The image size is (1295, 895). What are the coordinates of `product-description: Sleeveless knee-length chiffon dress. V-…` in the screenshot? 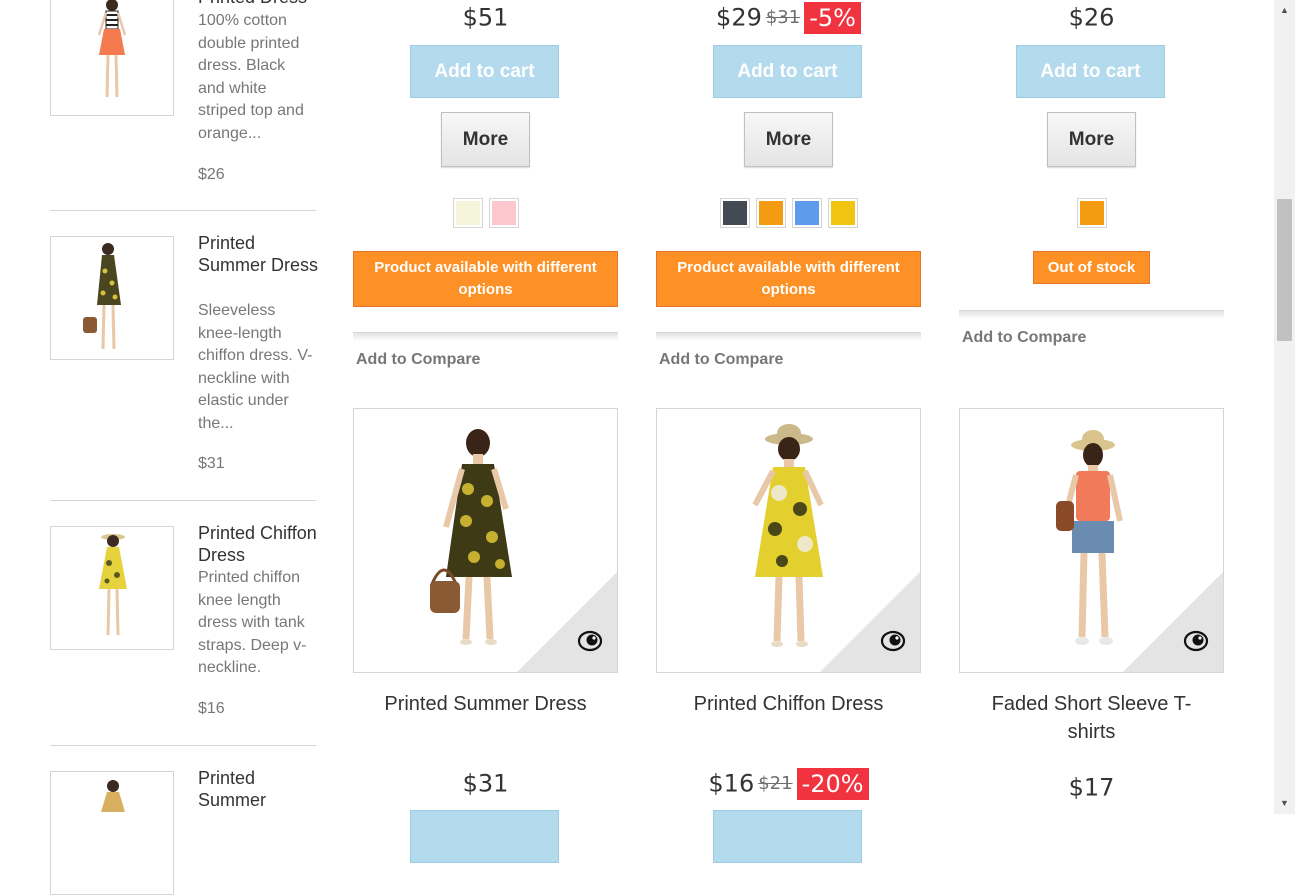 It's located at (255, 367).